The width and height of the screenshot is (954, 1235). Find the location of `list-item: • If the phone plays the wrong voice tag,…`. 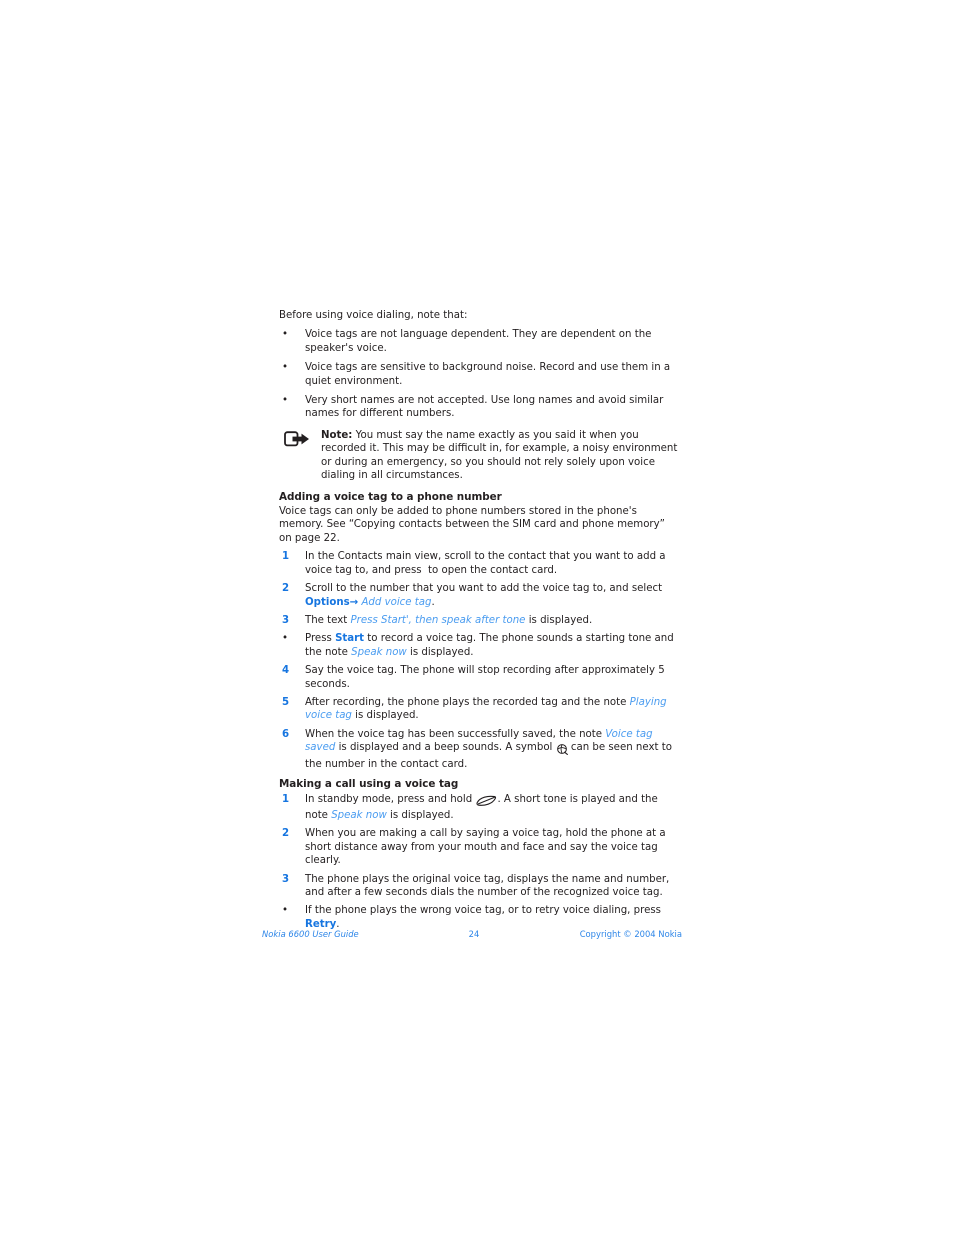

list-item: • If the phone plays the wrong voice tag,… is located at coordinates (479, 917).